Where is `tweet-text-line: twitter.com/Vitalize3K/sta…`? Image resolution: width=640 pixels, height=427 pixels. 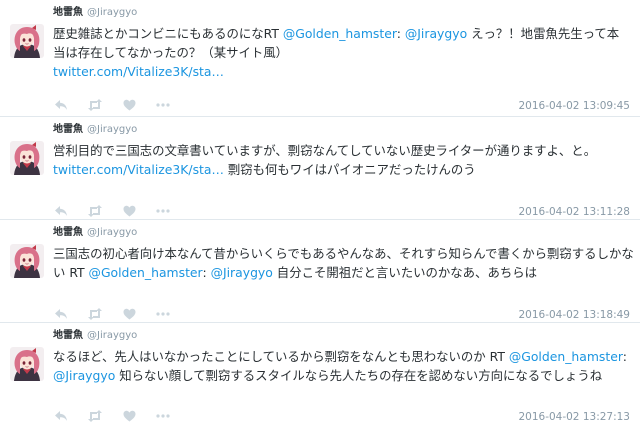
tweet-text-line: twitter.com/Vitalize3K/sta… is located at coordinates (343, 71).